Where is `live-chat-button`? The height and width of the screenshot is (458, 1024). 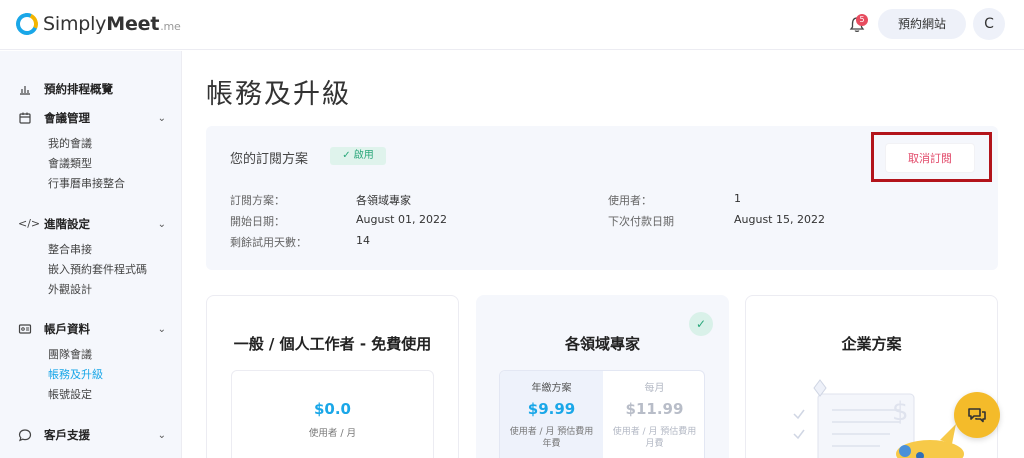
live-chat-button is located at coordinates (977, 415).